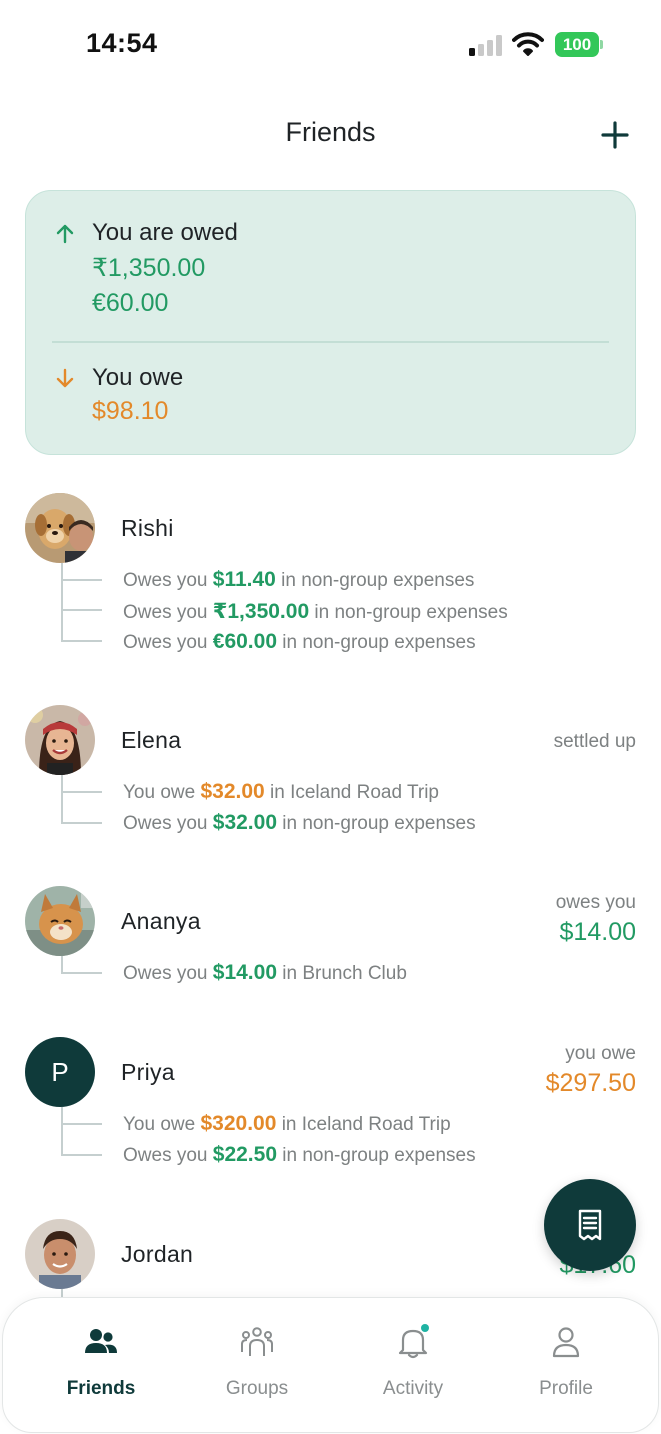 The height and width of the screenshot is (1434, 661). I want to click on detail-amount: $11.40, so click(244, 579).